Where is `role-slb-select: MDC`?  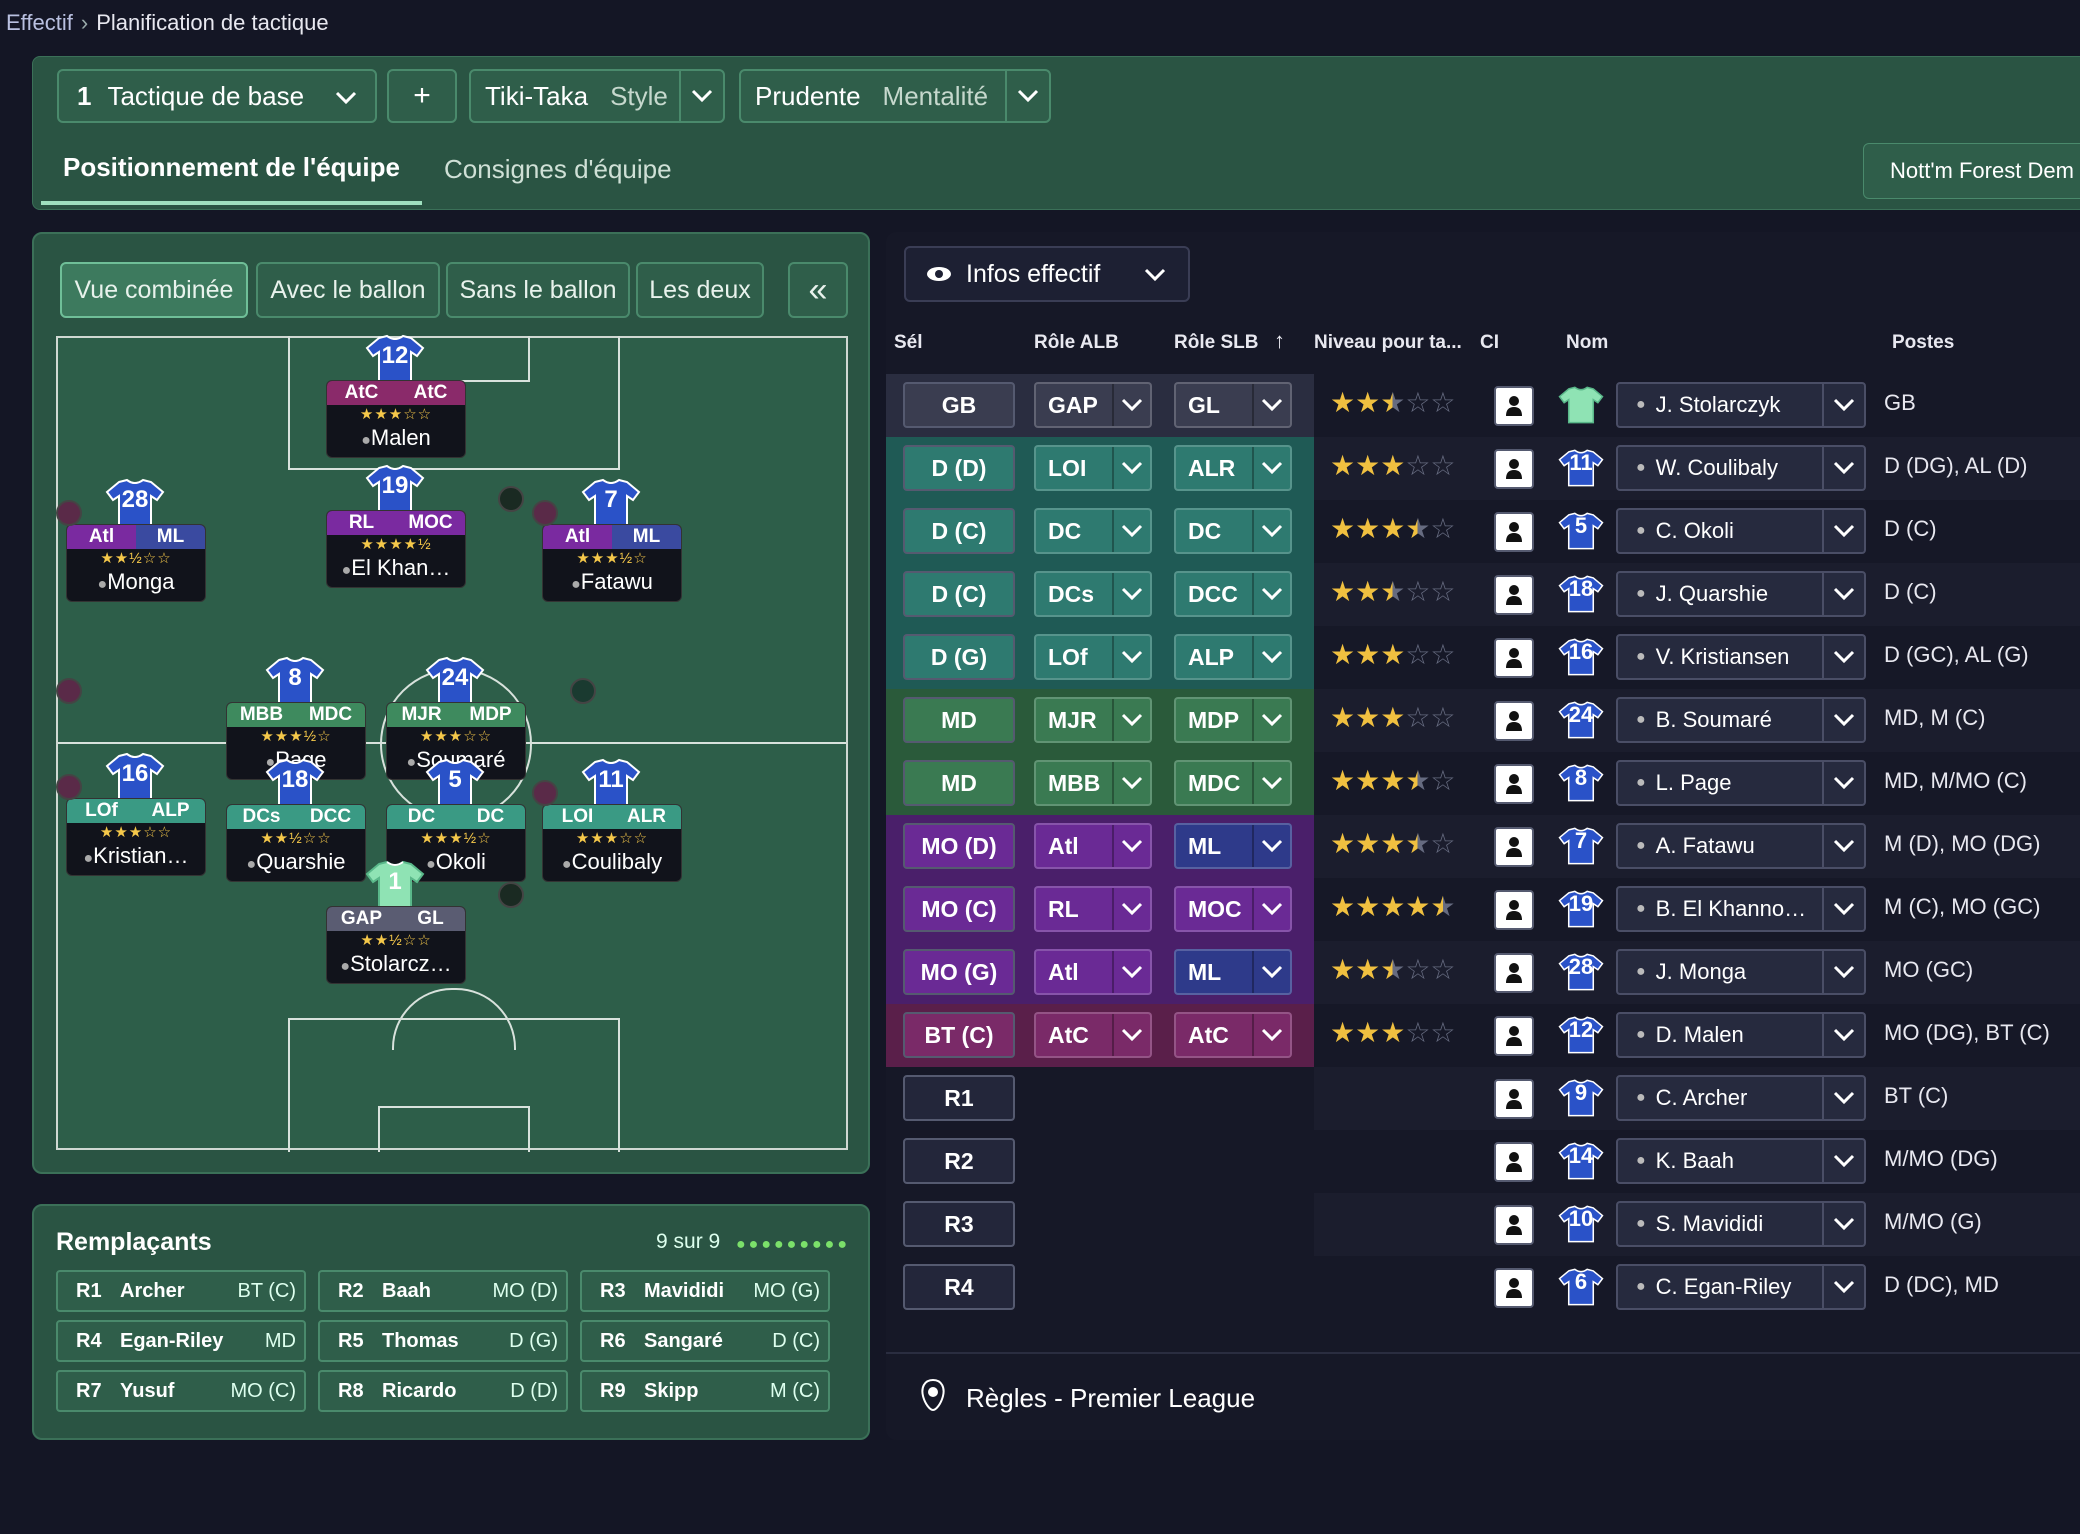
role-slb-select: MDC is located at coordinates (1233, 783).